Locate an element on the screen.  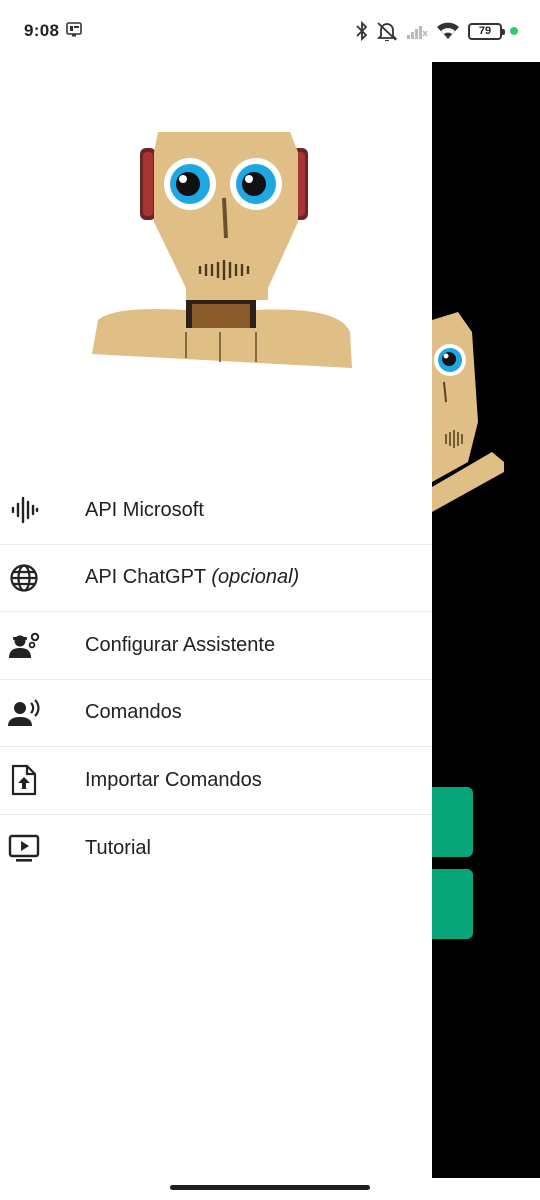
menu-item-api-microsoft: API Microsoft is located at coordinates (216, 511).